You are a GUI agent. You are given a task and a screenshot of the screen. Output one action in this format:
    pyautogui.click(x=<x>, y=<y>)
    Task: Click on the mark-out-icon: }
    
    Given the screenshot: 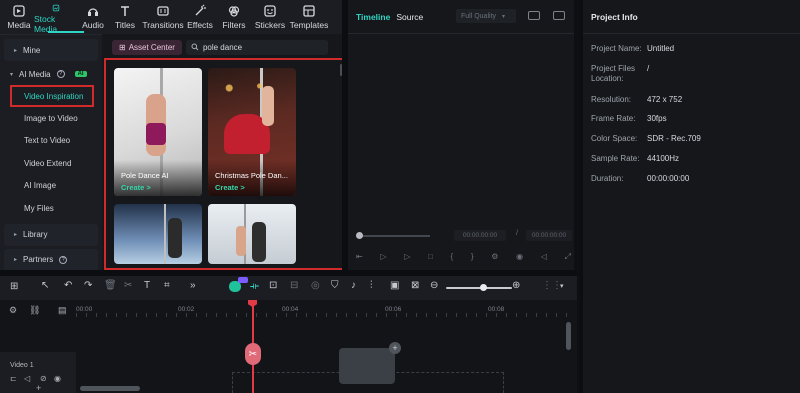 What is the action you would take?
    pyautogui.click(x=472, y=258)
    